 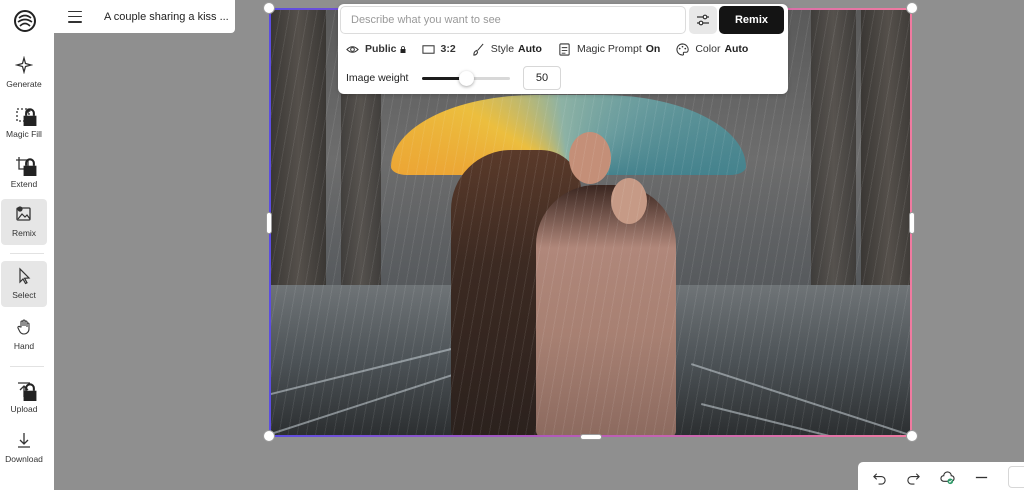 What do you see at coordinates (912, 436) in the screenshot?
I see `resize-handle-bottom-right` at bounding box center [912, 436].